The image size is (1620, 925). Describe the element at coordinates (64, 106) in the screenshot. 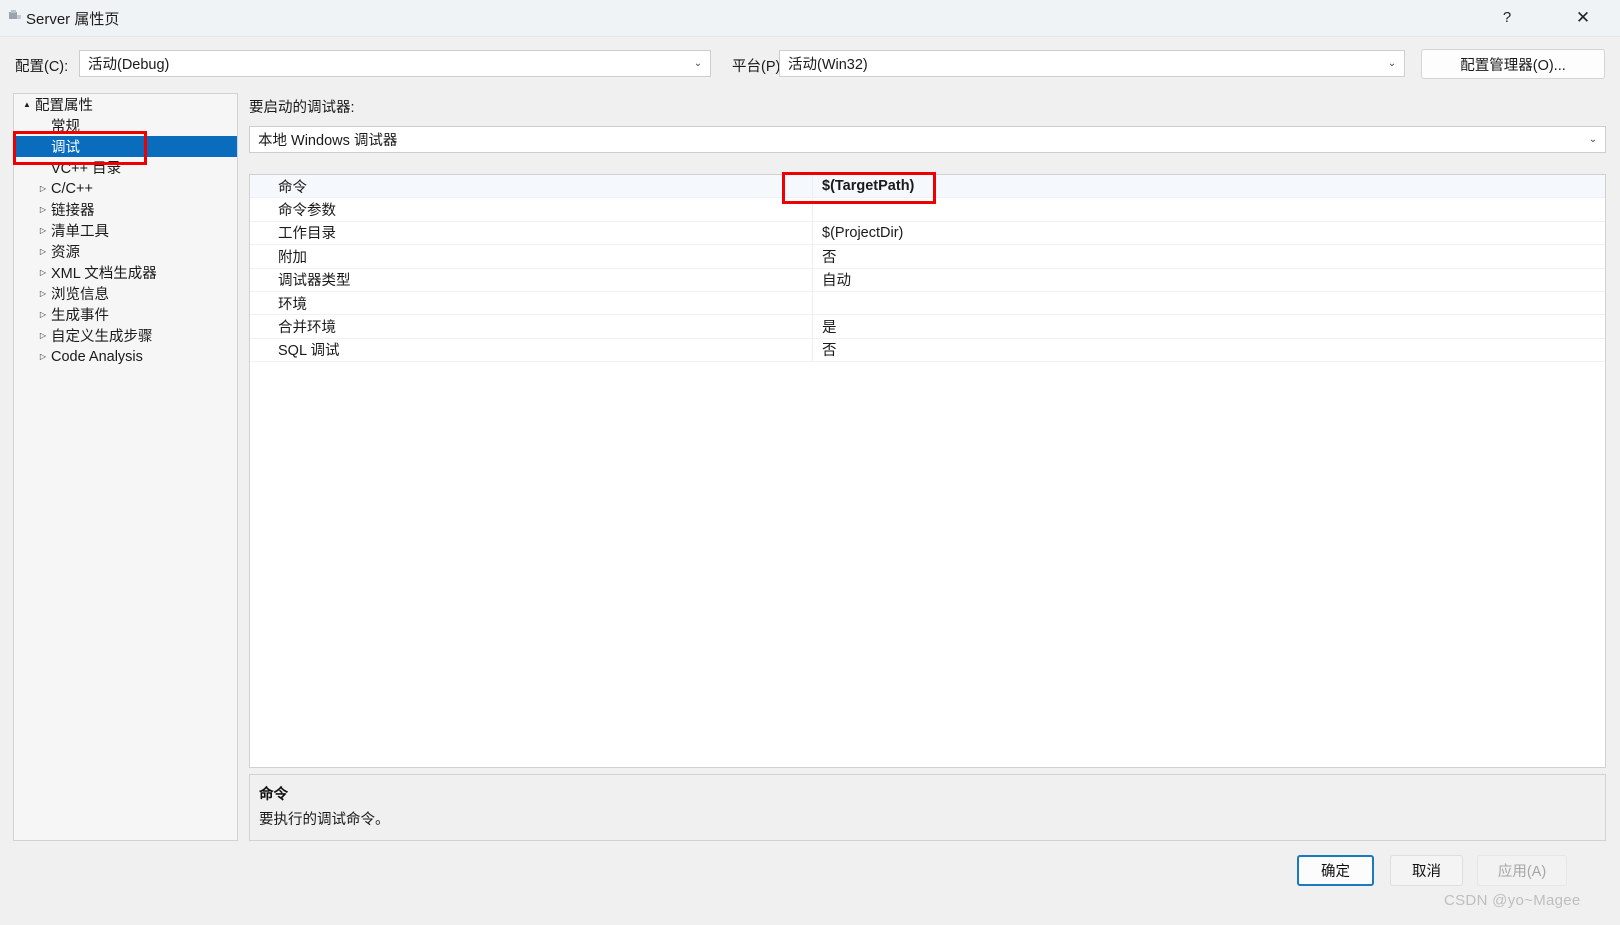

I see `tree-item-label: 配置属性` at that location.